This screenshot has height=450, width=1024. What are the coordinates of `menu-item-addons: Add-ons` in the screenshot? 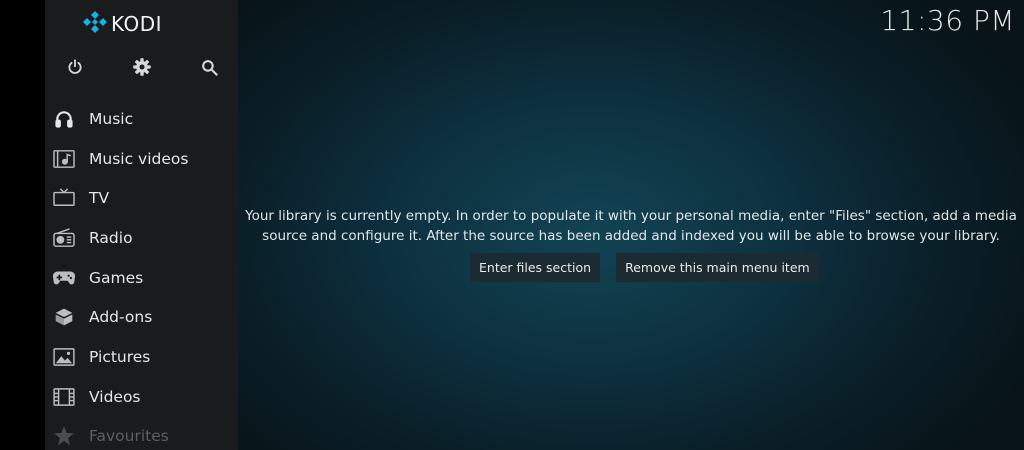 It's located at (141, 317).